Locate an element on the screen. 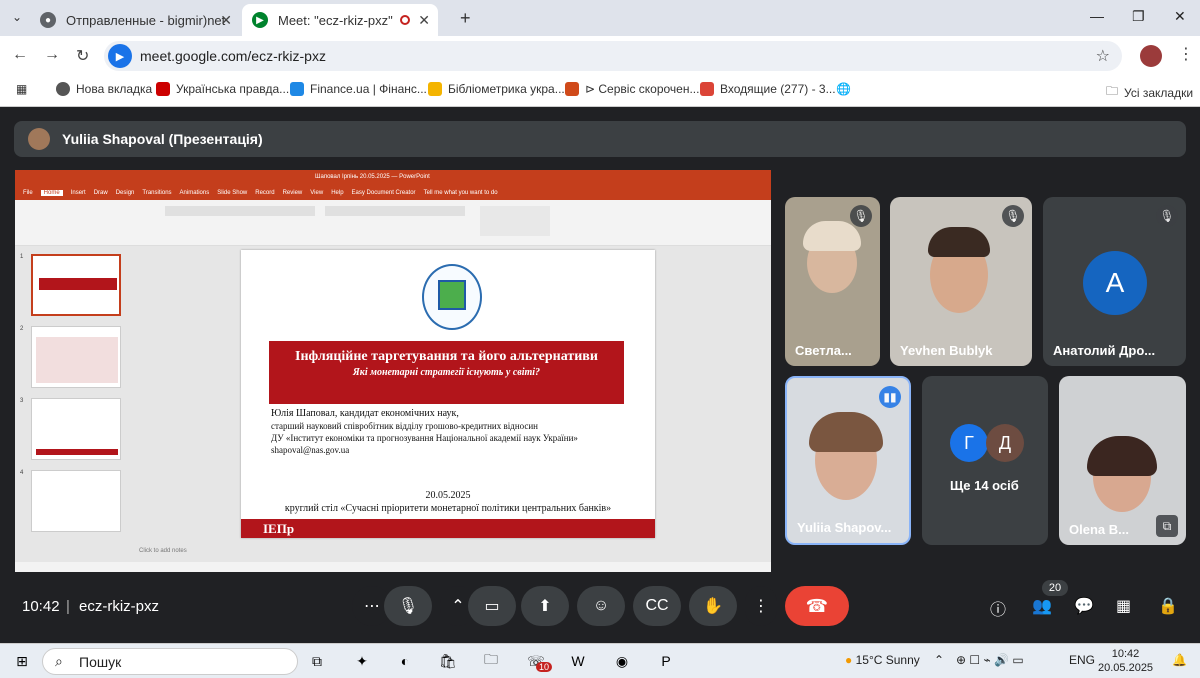 The height and width of the screenshot is (678, 1200). camera-button: ▭ is located at coordinates (492, 606).